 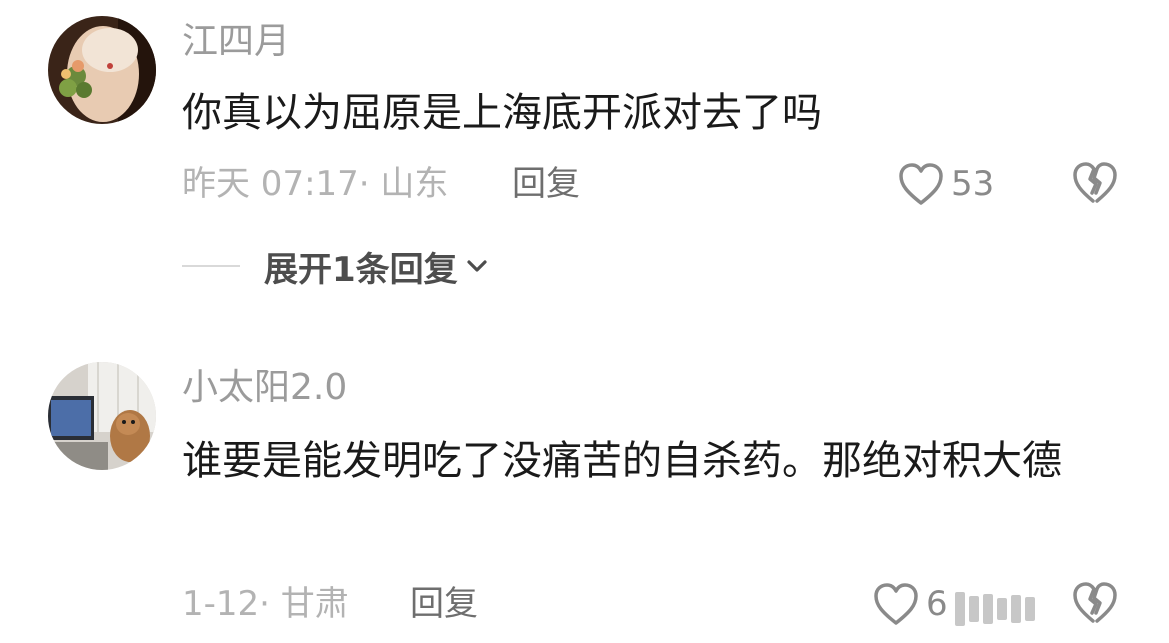 What do you see at coordinates (314, 604) in the screenshot?
I see `location: 甘肃` at bounding box center [314, 604].